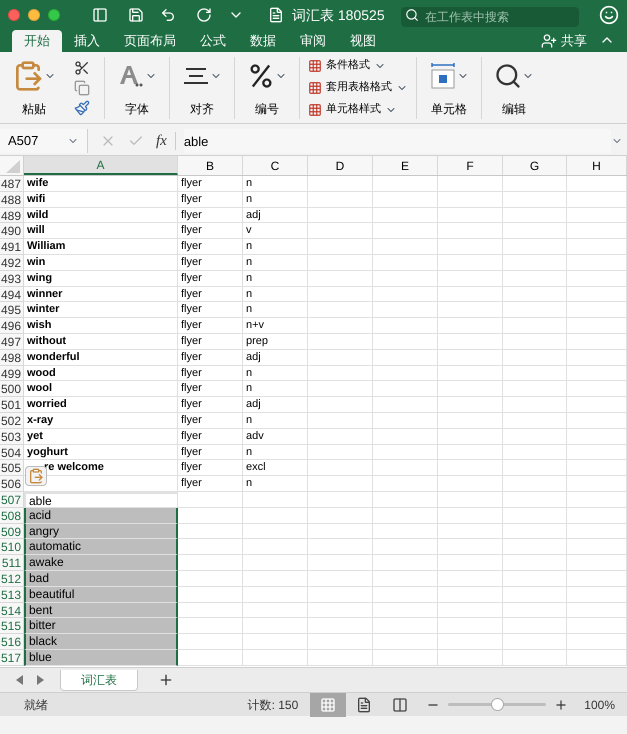 Image resolution: width=627 pixels, height=734 pixels. Describe the element at coordinates (12, 420) in the screenshot. I see `row-number: 502` at that location.